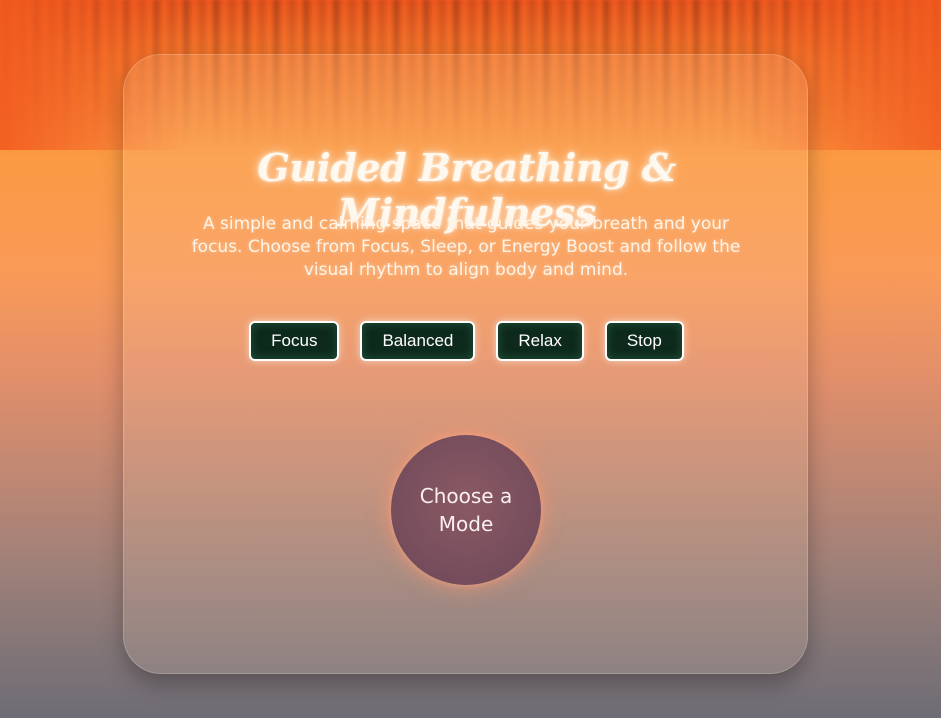 The image size is (941, 718). Describe the element at coordinates (418, 341) in the screenshot. I see `balanced-mode-button: Balanced` at that location.